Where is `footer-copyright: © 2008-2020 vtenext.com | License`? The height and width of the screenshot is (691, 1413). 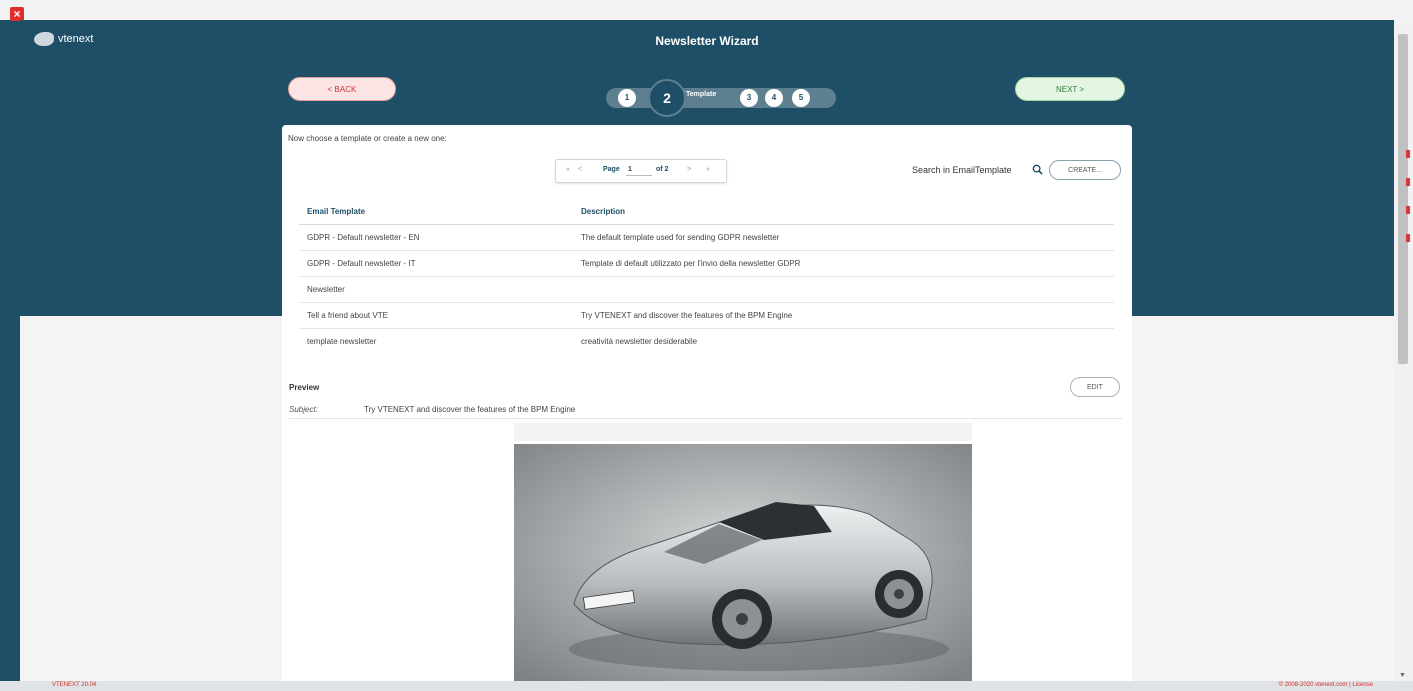 footer-copyright: © 2008-2020 vtenext.com | License is located at coordinates (1326, 685).